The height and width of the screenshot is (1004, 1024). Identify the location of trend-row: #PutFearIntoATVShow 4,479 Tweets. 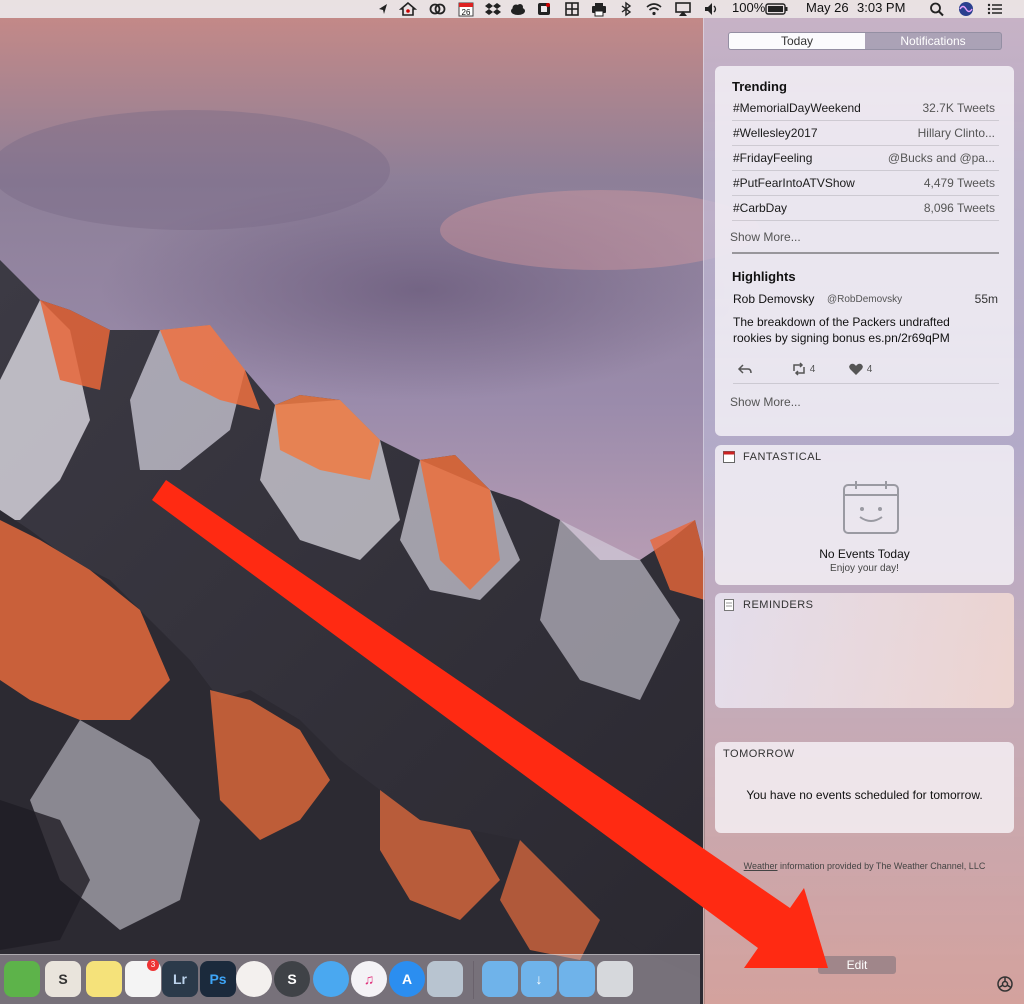
(865, 183).